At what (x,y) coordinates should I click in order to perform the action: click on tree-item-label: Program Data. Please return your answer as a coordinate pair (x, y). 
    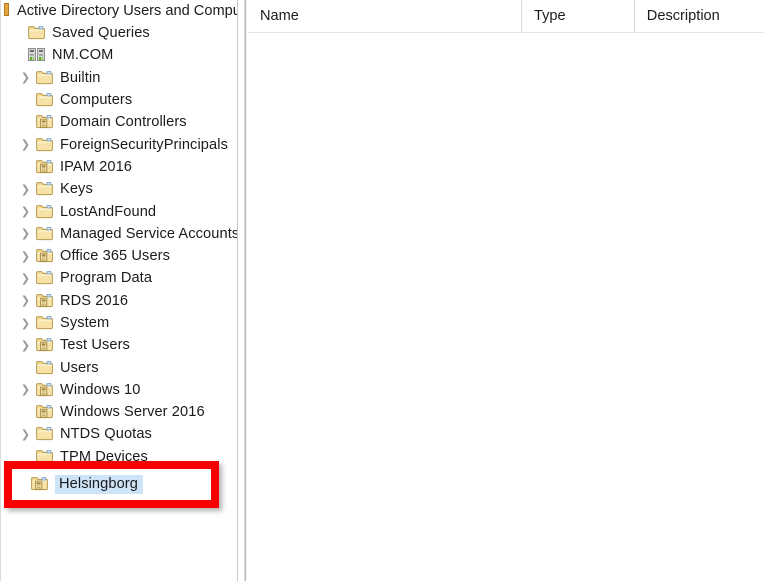
    Looking at the image, I should click on (106, 278).